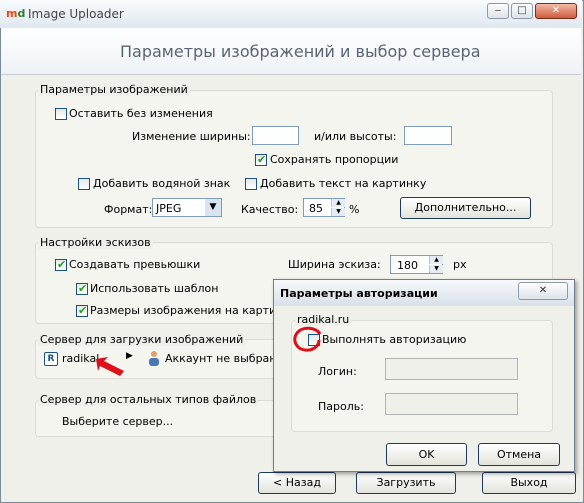 Image resolution: width=584 pixels, height=503 pixels. Describe the element at coordinates (519, 454) in the screenshot. I see `cancel-button: Отмена` at that location.